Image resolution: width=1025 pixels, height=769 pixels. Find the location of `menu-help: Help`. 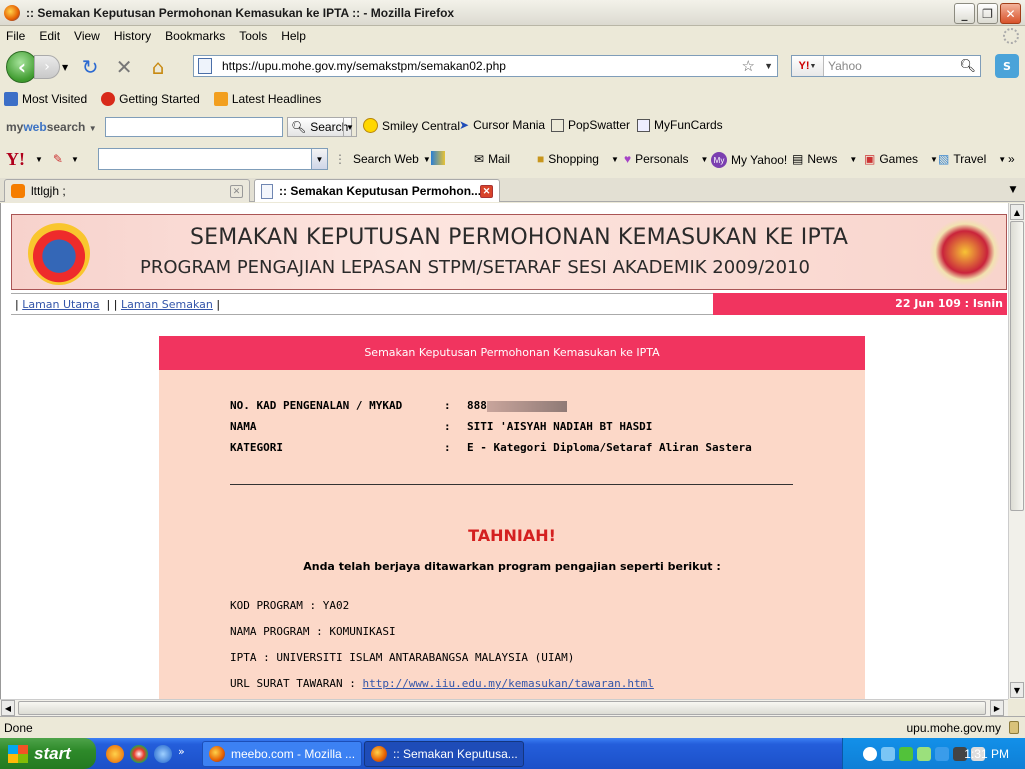

menu-help: Help is located at coordinates (293, 36).